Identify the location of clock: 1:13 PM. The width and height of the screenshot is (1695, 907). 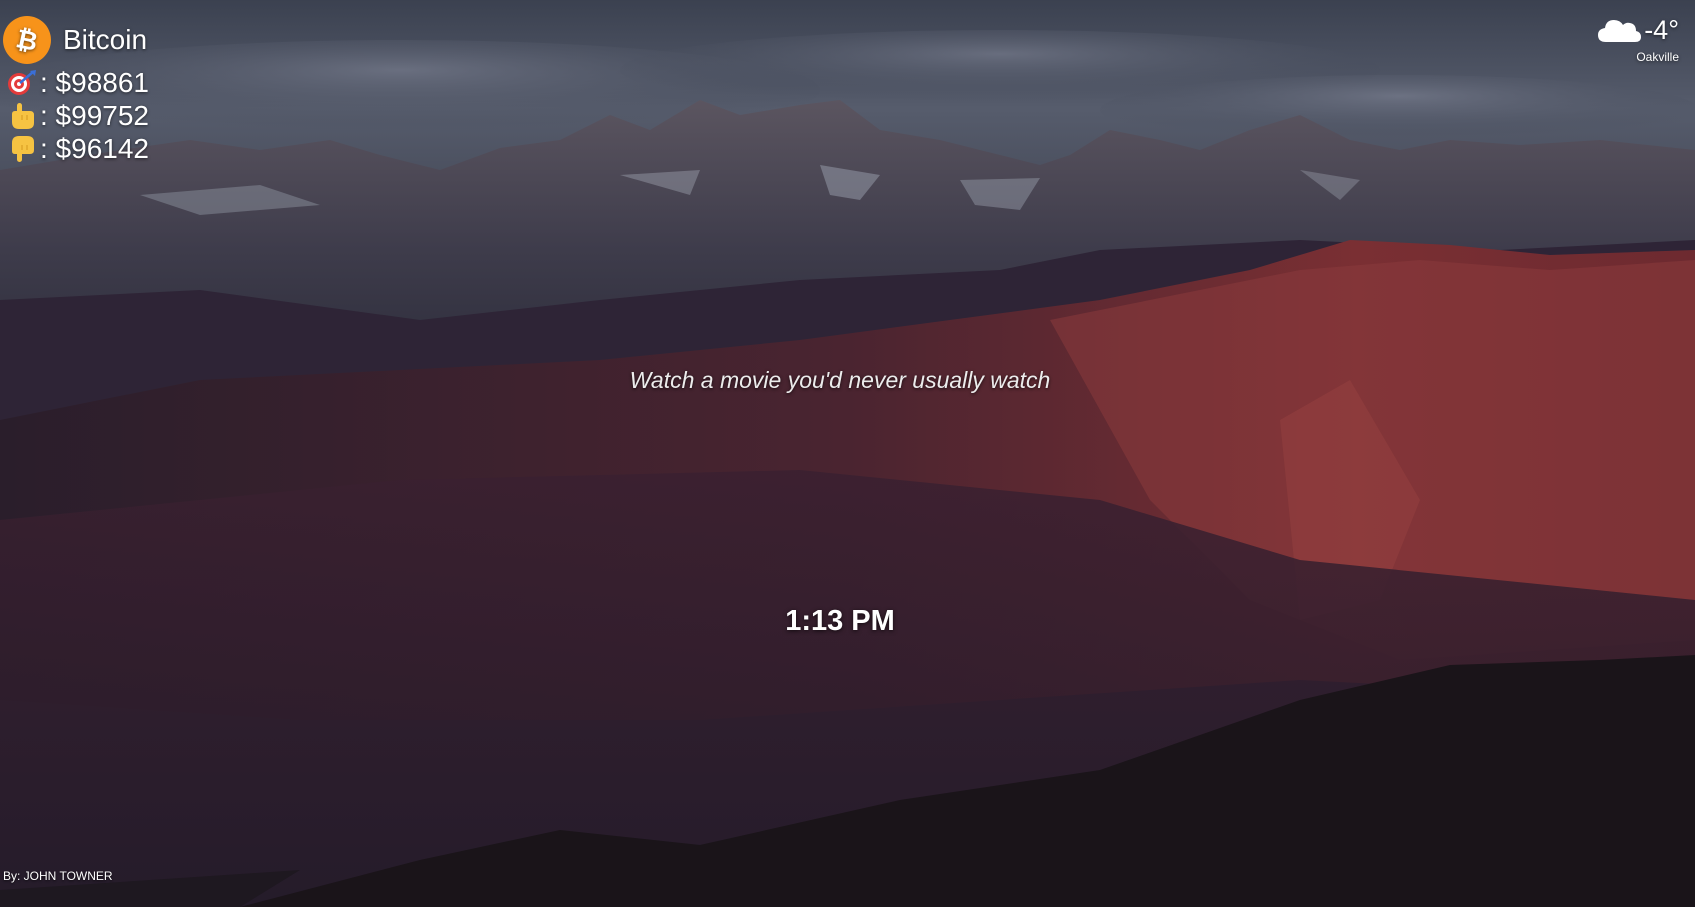
(840, 621).